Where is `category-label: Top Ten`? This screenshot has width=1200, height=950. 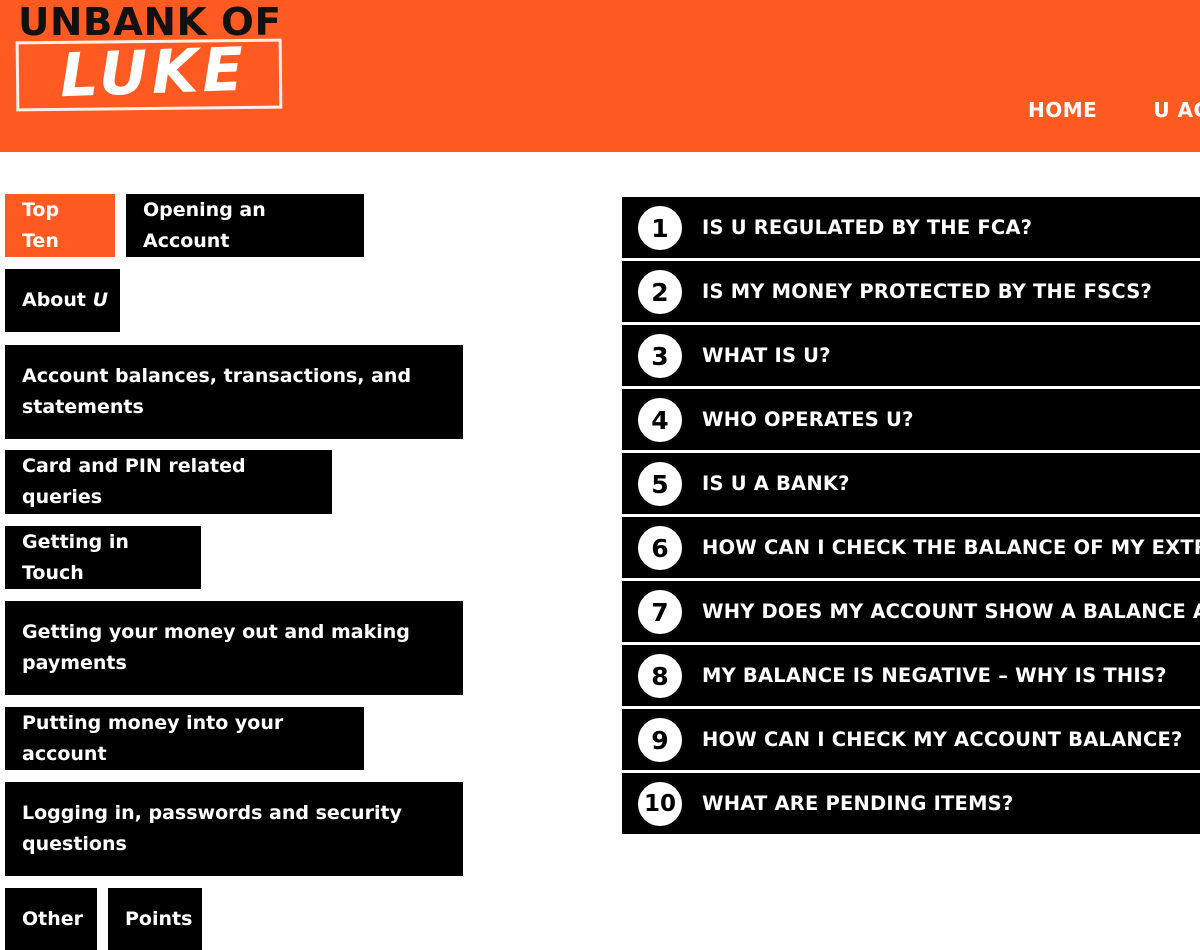 category-label: Top Ten is located at coordinates (41, 225).